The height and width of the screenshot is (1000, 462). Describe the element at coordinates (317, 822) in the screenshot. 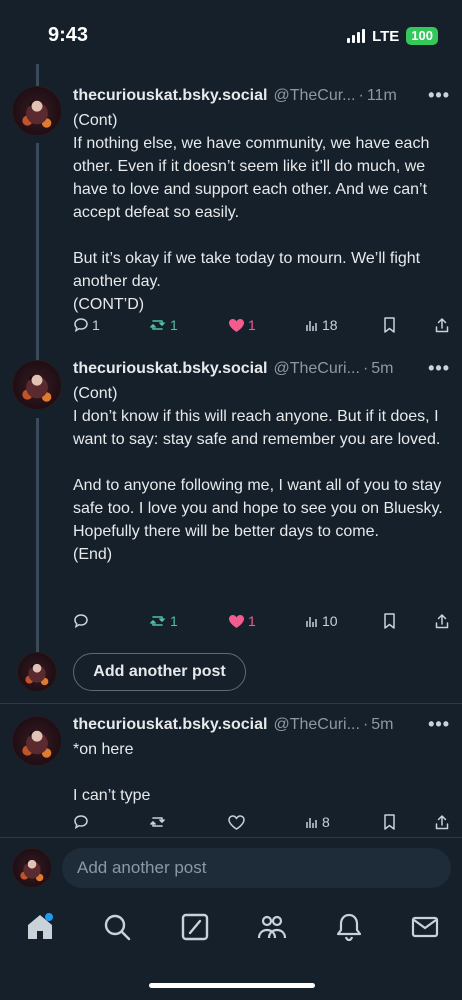

I see `views-button: 8` at that location.